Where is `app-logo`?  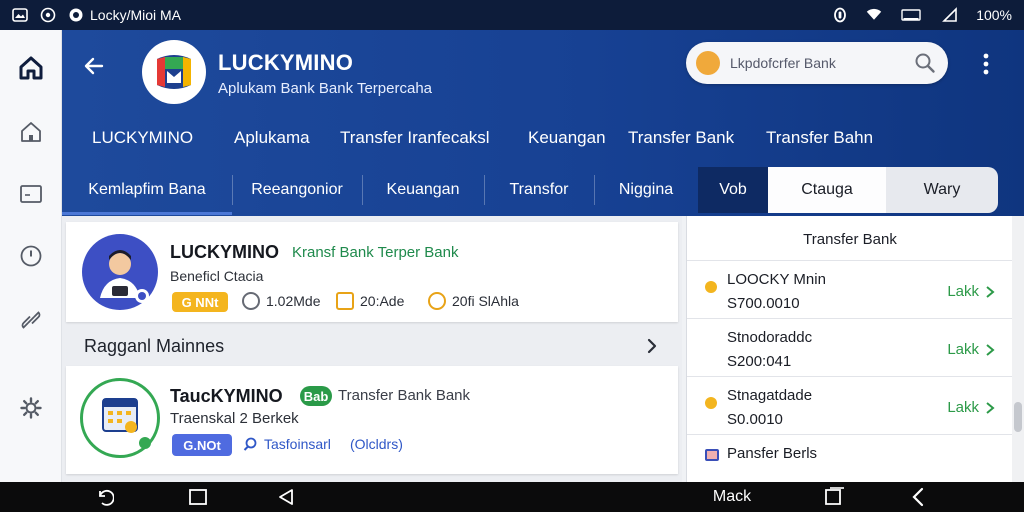 app-logo is located at coordinates (174, 72).